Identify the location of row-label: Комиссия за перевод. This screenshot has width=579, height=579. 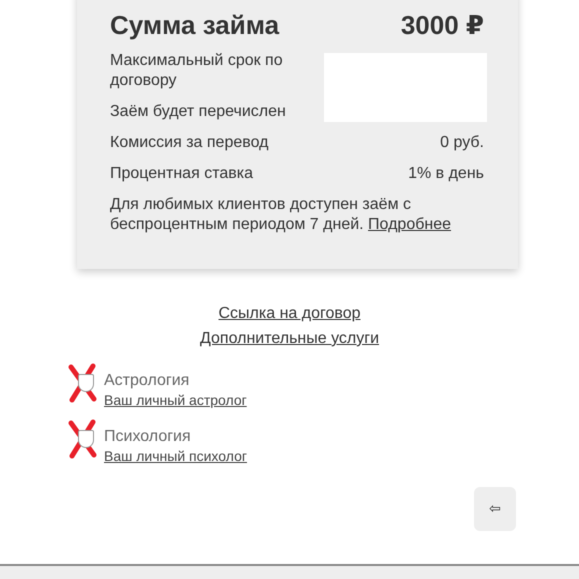
(189, 143).